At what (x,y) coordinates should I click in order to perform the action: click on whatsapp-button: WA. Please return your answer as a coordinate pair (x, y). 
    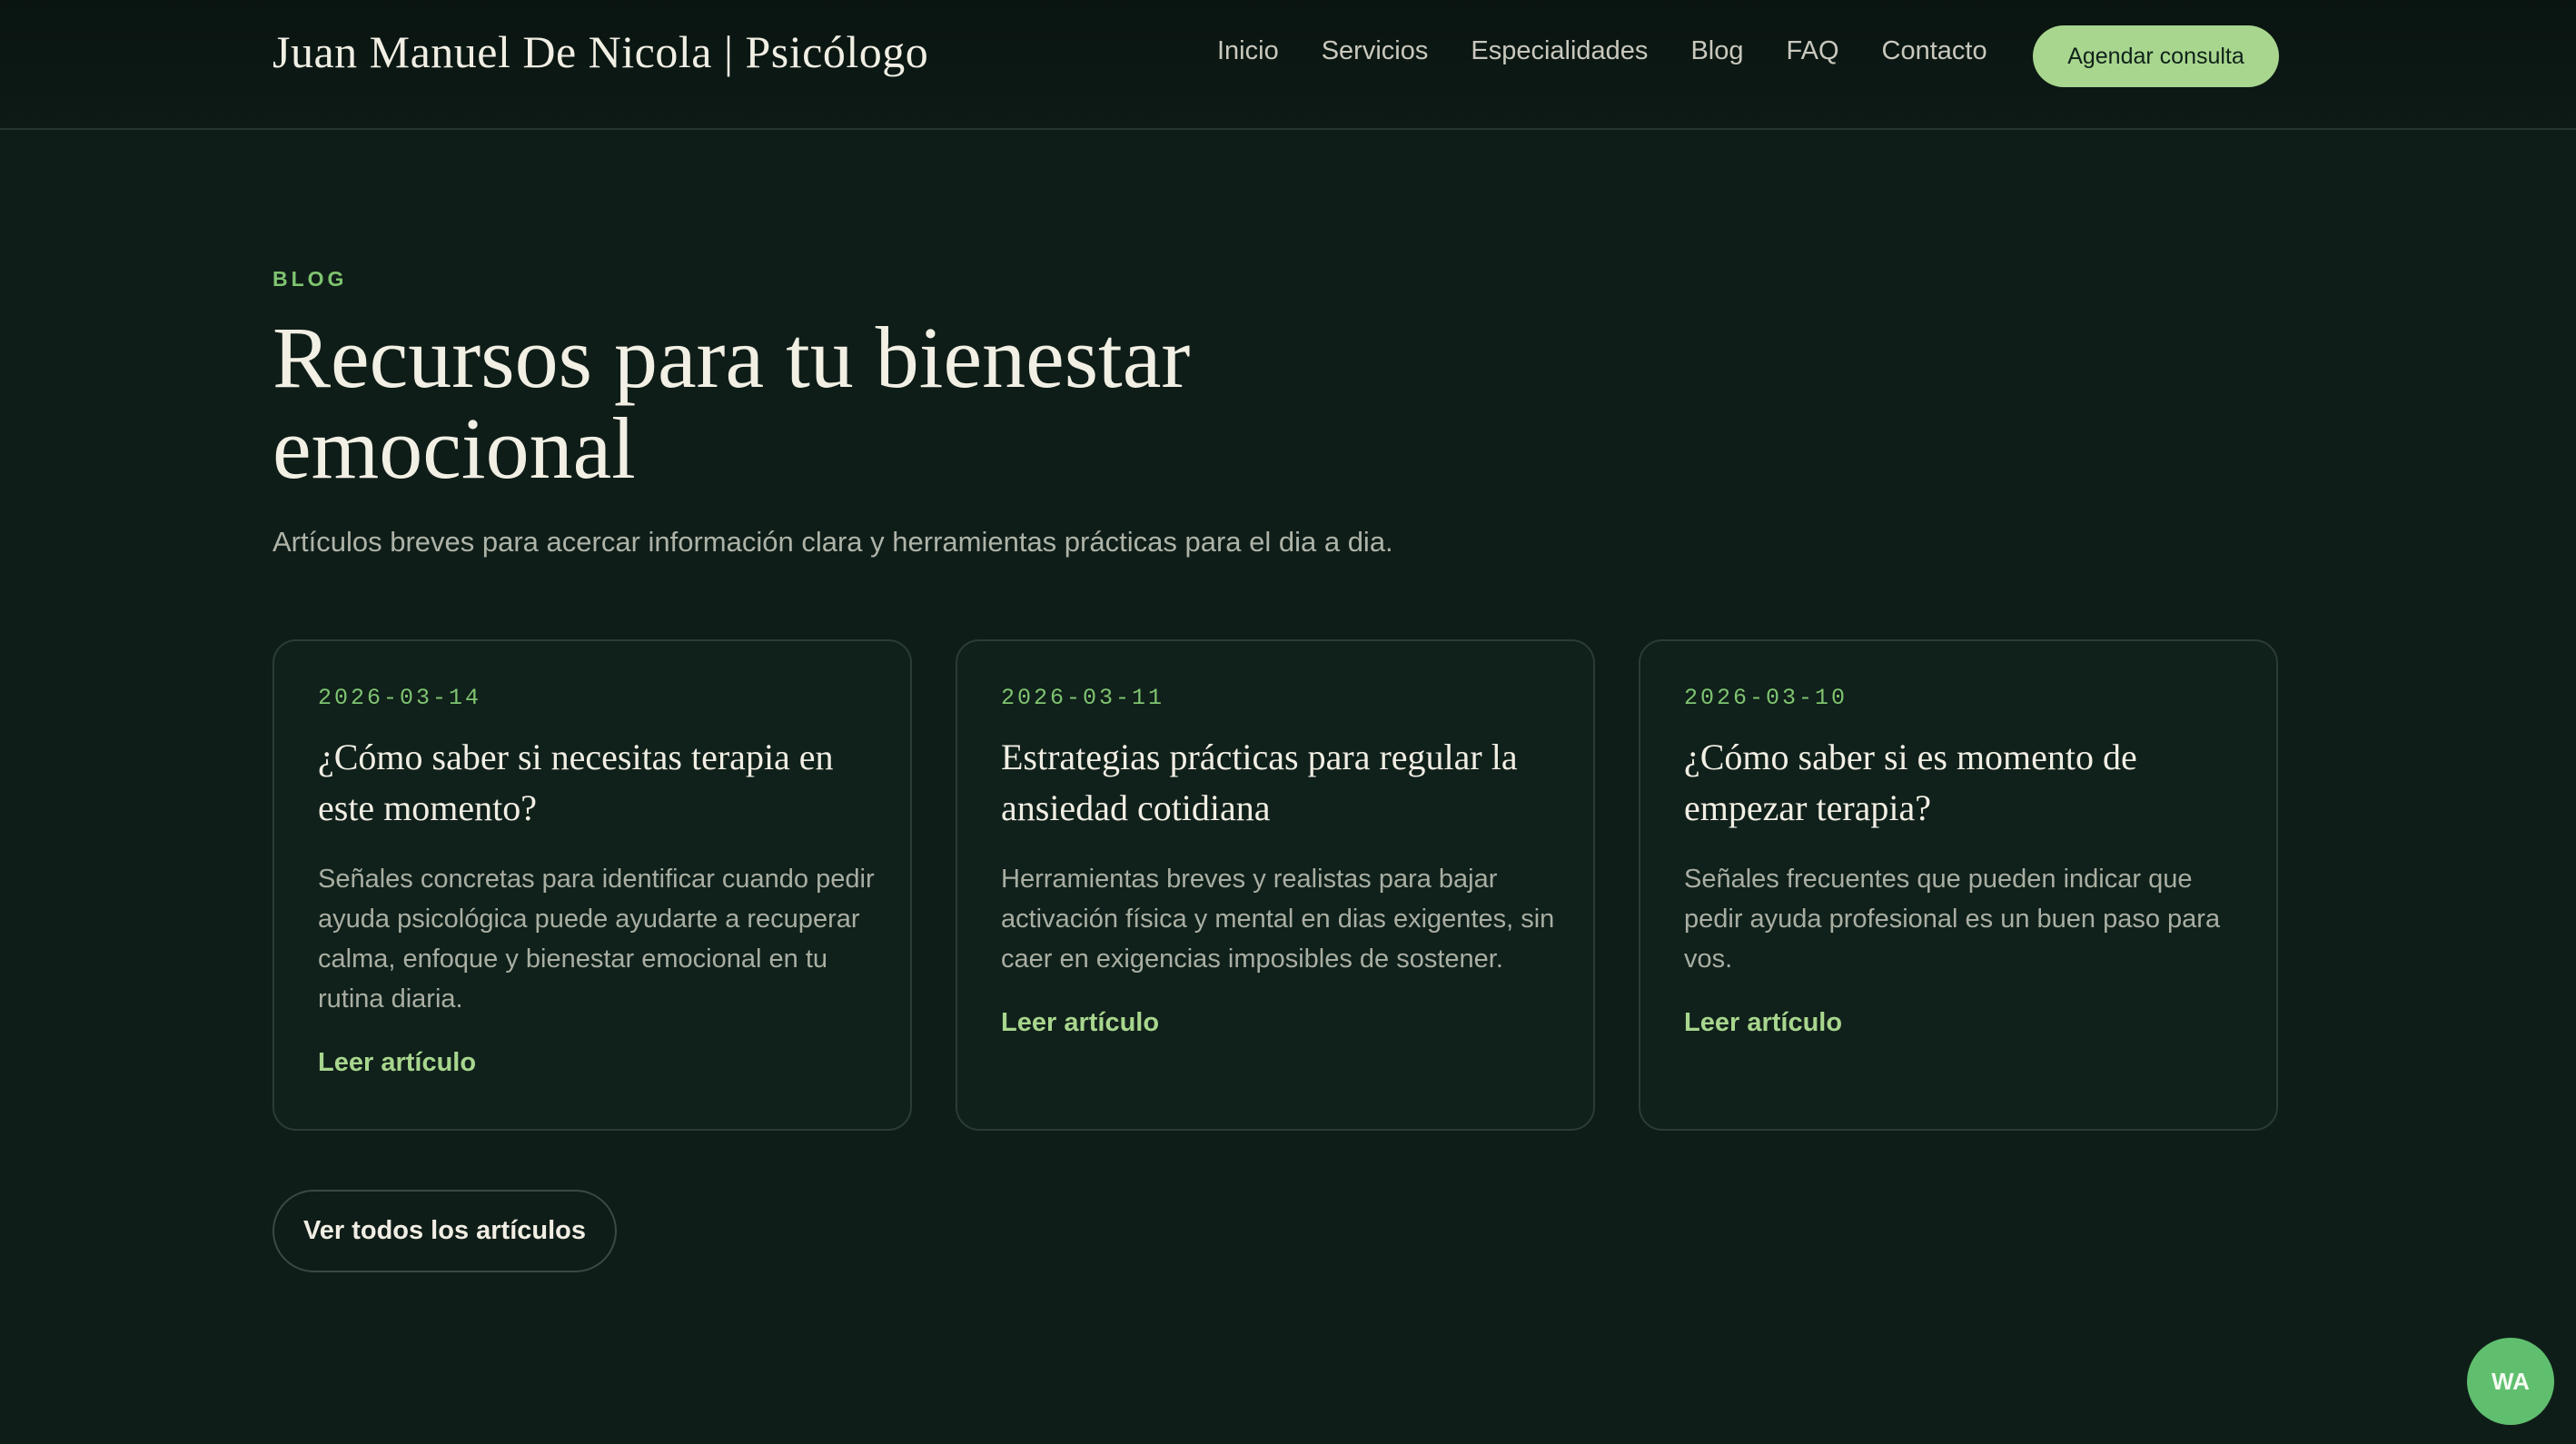
    Looking at the image, I should click on (2510, 1382).